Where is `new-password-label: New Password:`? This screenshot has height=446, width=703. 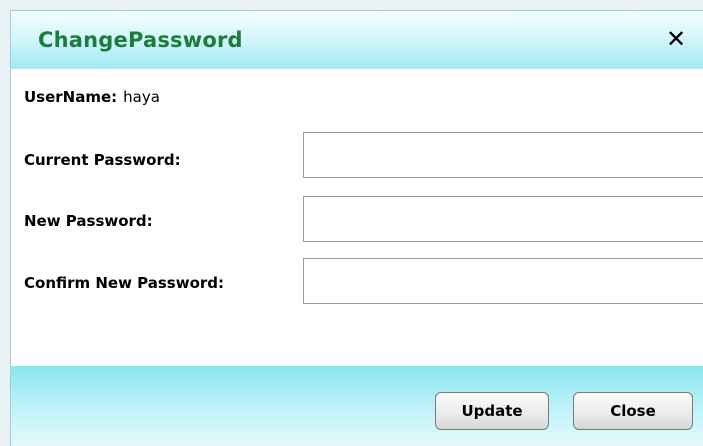
new-password-label: New Password: is located at coordinates (88, 221).